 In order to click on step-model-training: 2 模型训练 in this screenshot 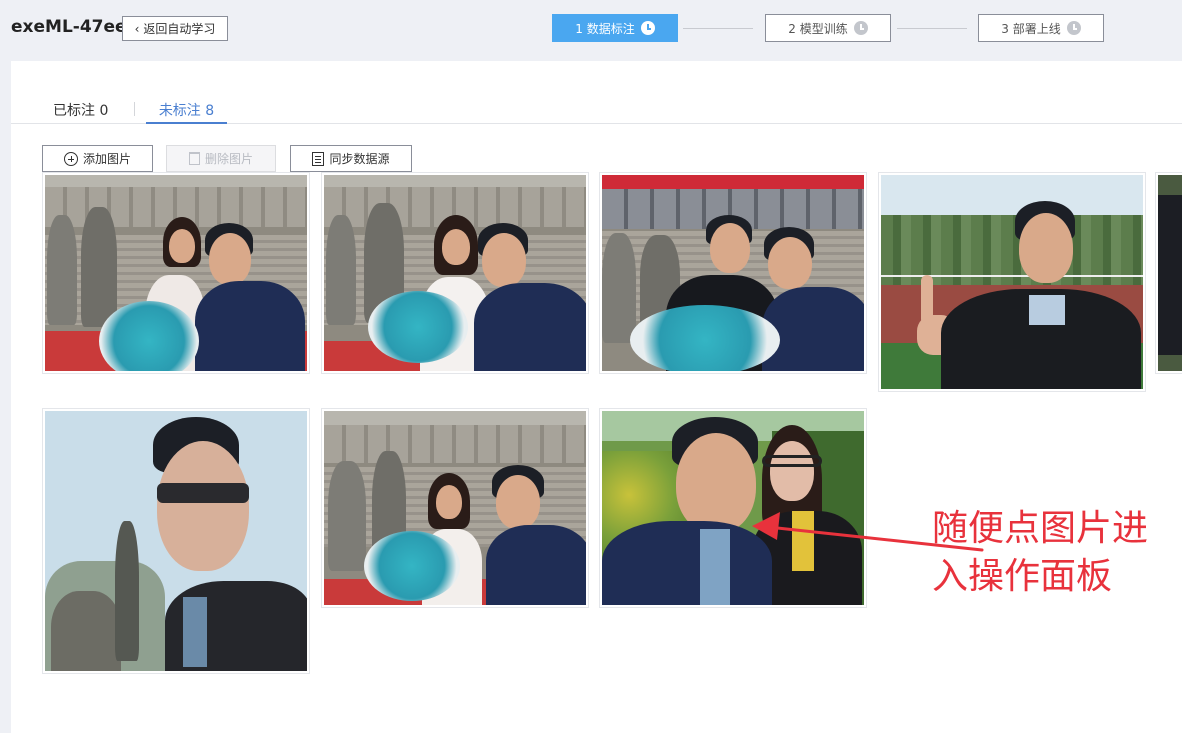, I will do `click(828, 28)`.